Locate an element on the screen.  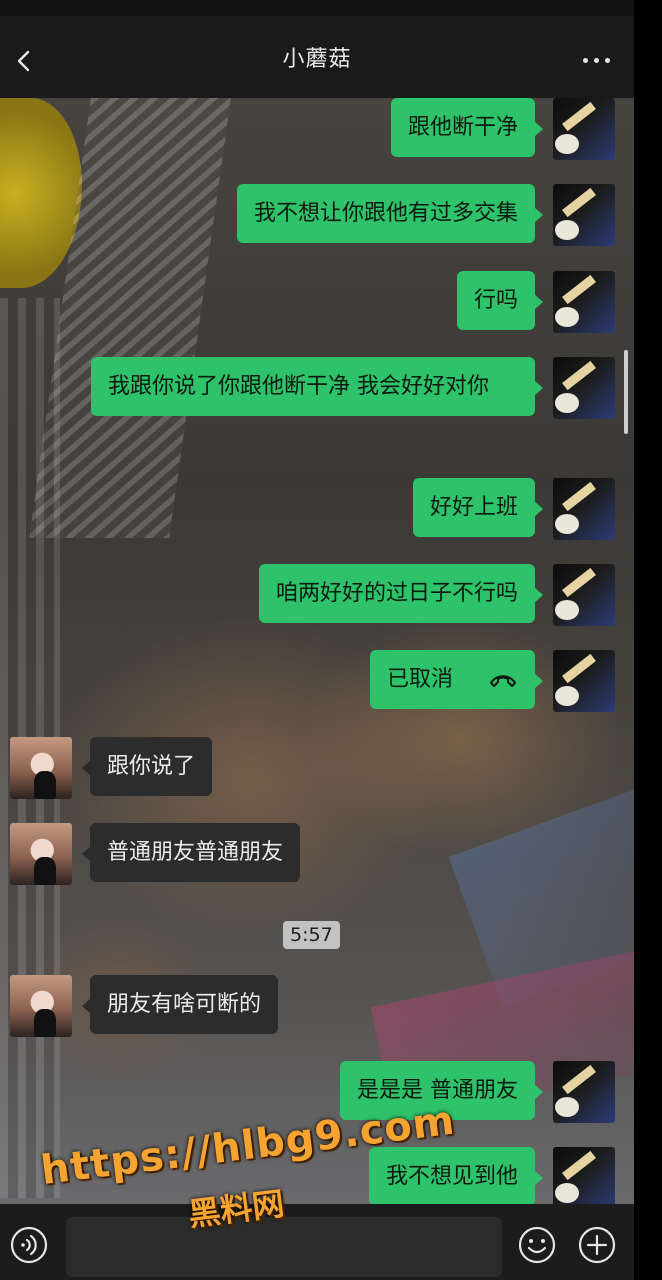
message-row-outgoing: 我不想让你跟他有过多交集 is located at coordinates (425, 215).